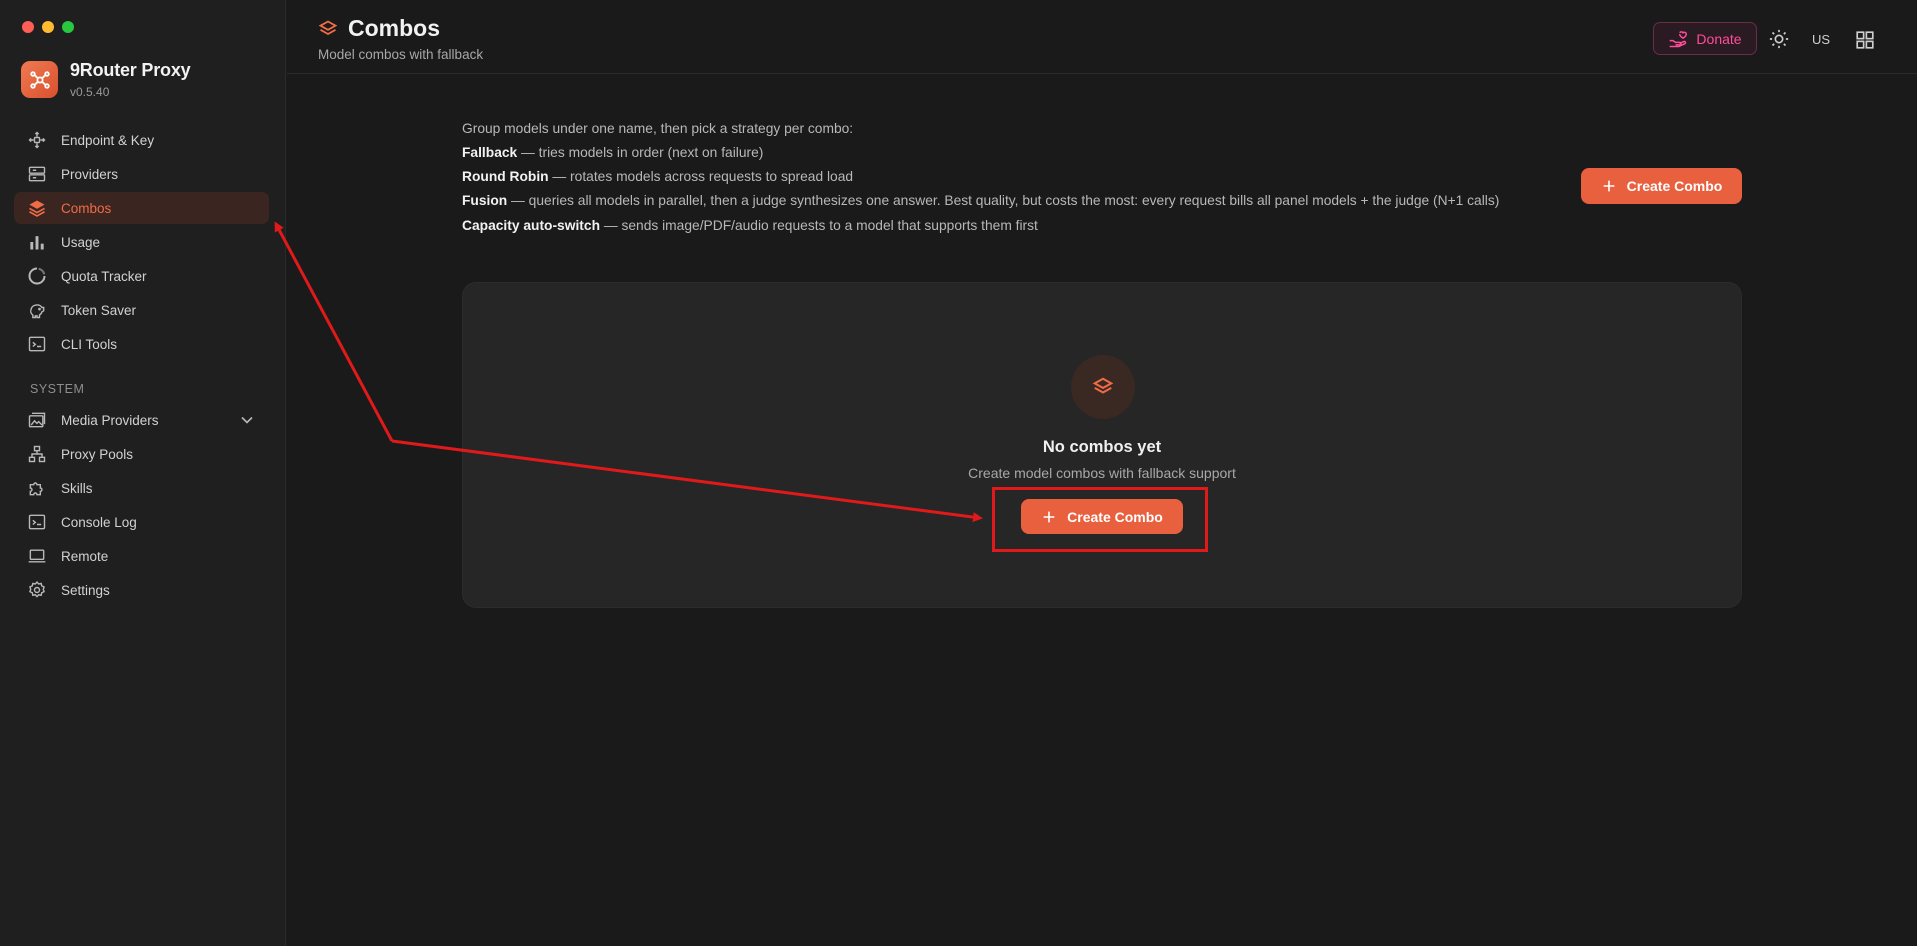  Describe the element at coordinates (334, 331) in the screenshot. I see `annotation-arrow-to-sidebar` at that location.